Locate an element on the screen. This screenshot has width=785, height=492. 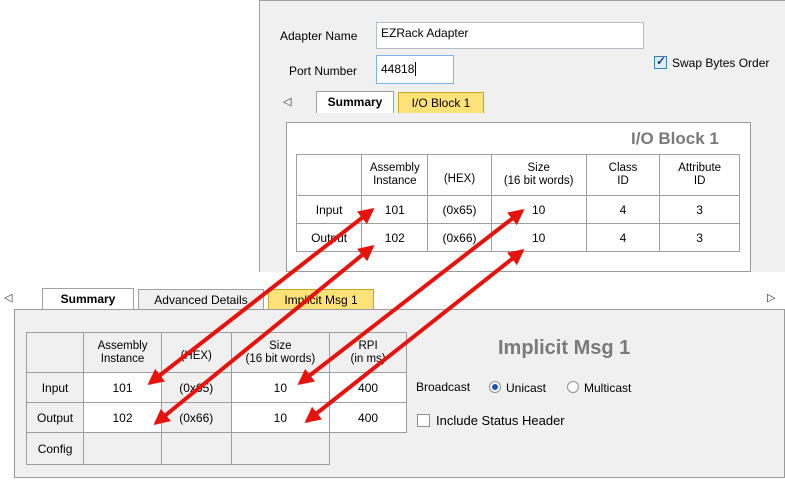
implicit-output-size: 10 is located at coordinates (280, 417).